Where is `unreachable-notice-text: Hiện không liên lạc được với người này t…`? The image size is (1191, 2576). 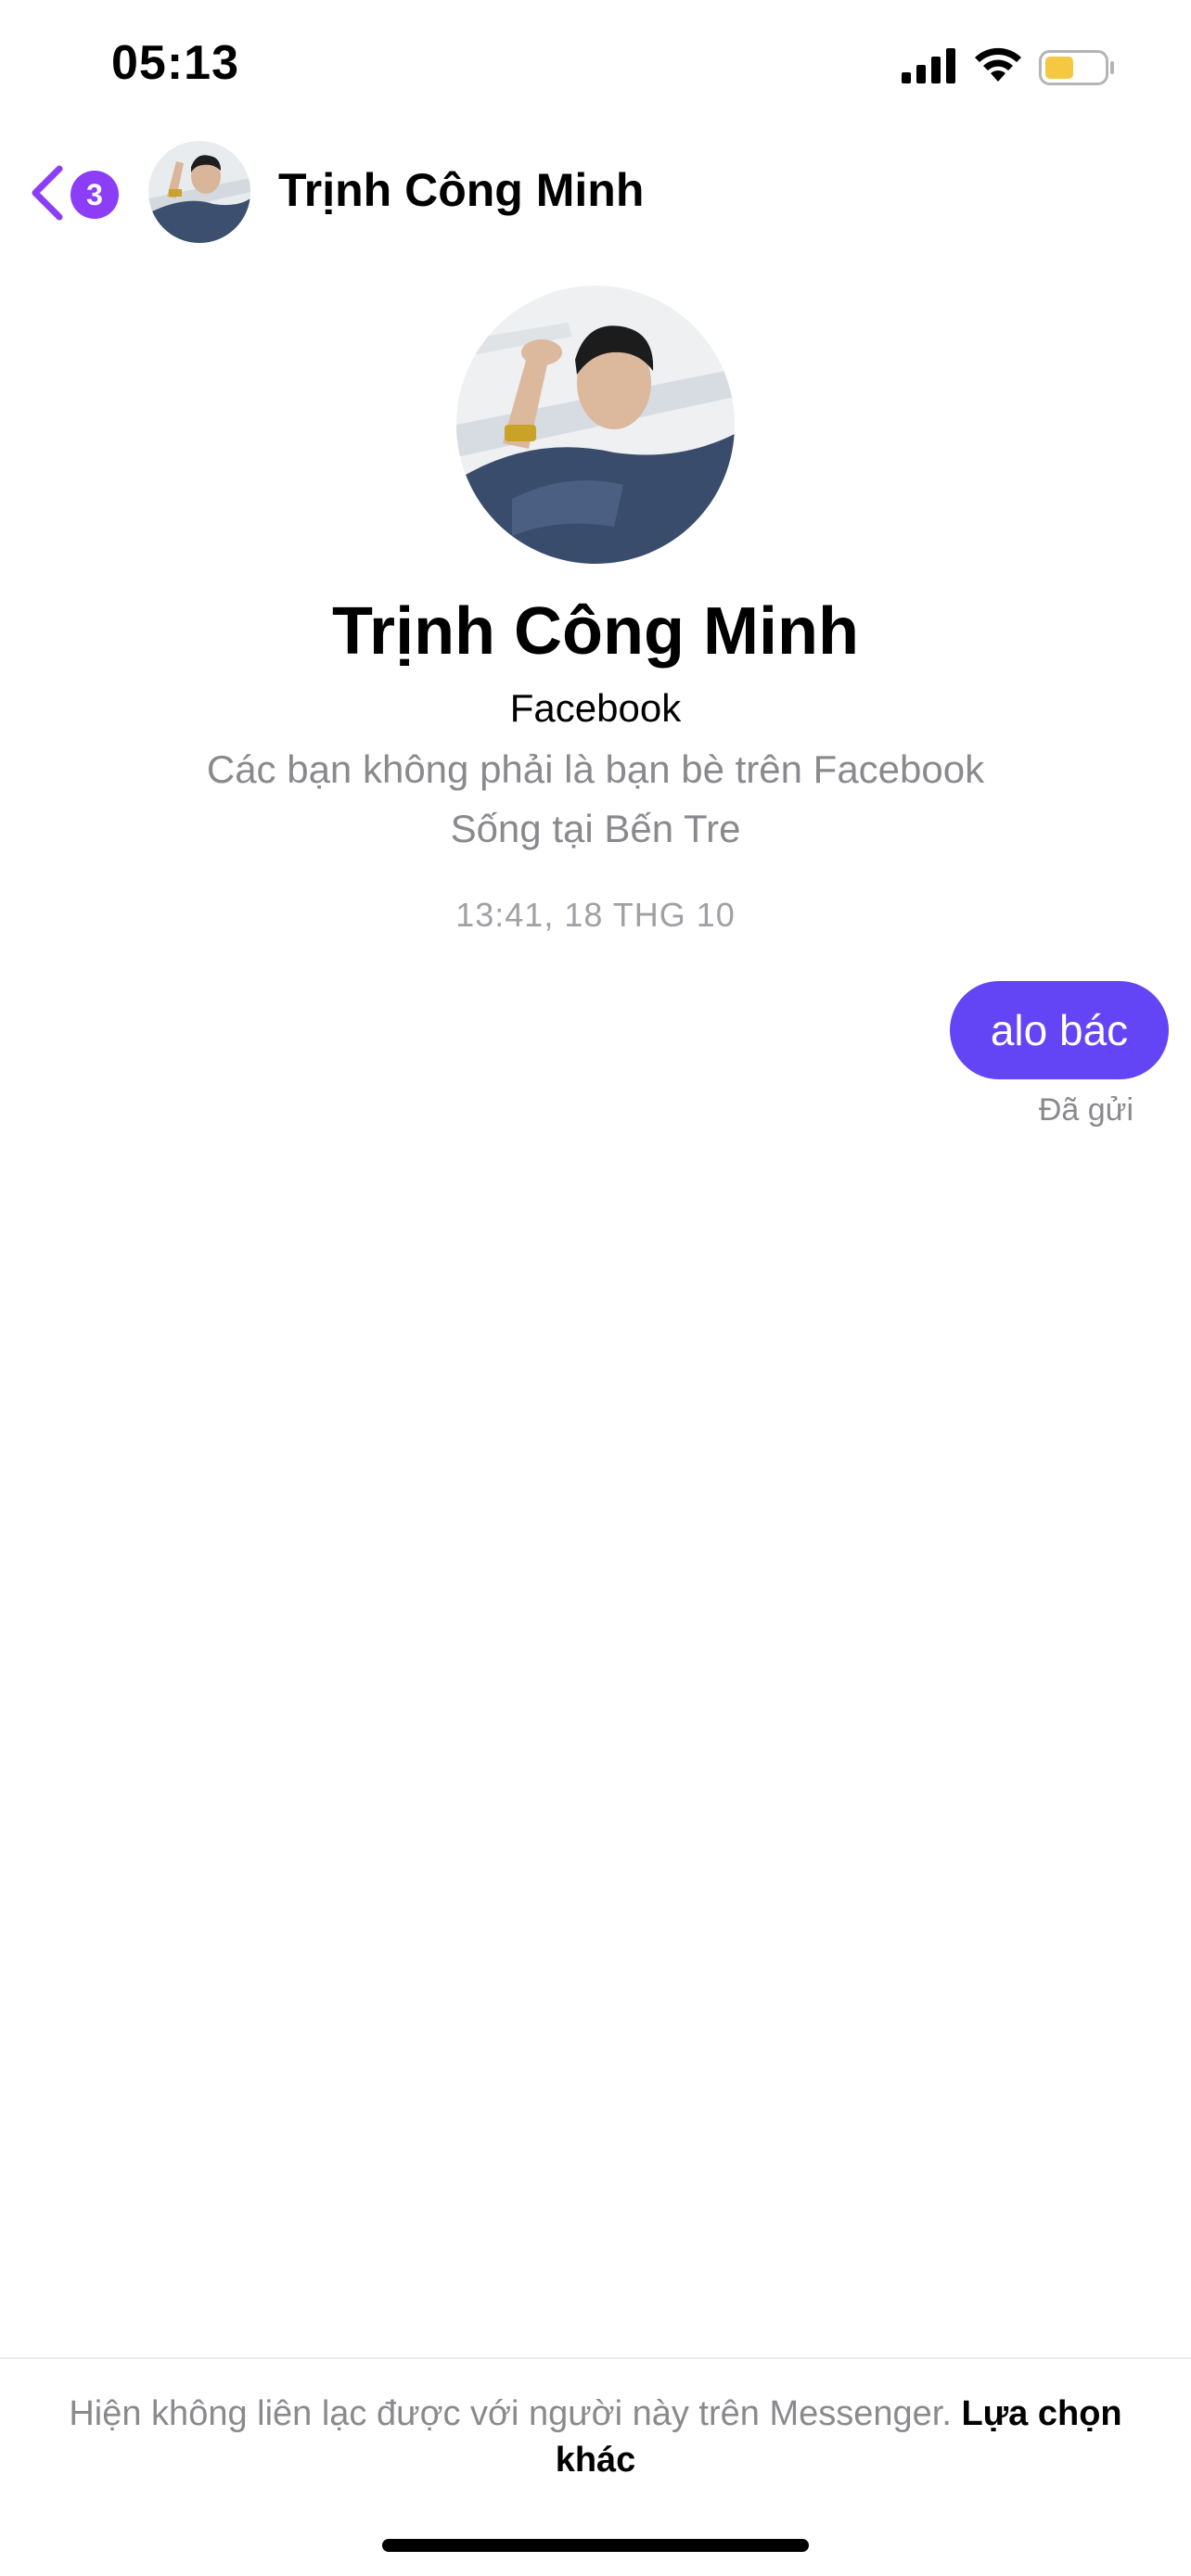
unreachable-notice-text: Hiện không liên lạc được với người này t… is located at coordinates (510, 2413).